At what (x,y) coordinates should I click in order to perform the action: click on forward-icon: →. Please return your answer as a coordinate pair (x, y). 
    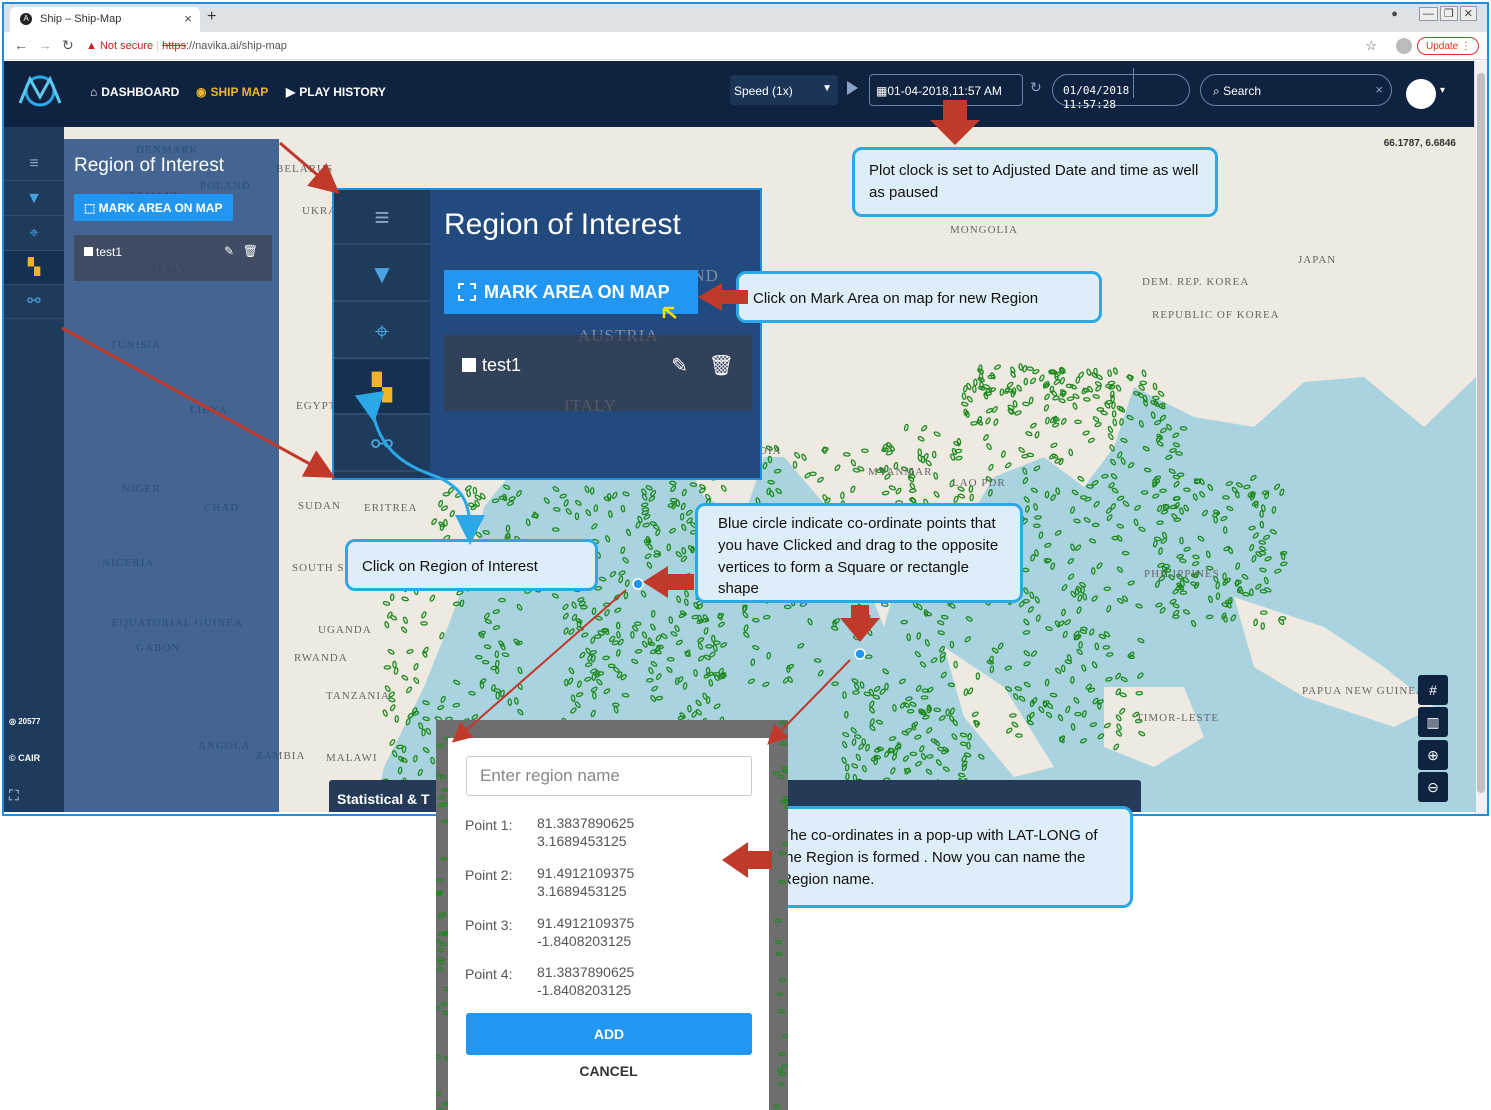
    Looking at the image, I should click on (45, 45).